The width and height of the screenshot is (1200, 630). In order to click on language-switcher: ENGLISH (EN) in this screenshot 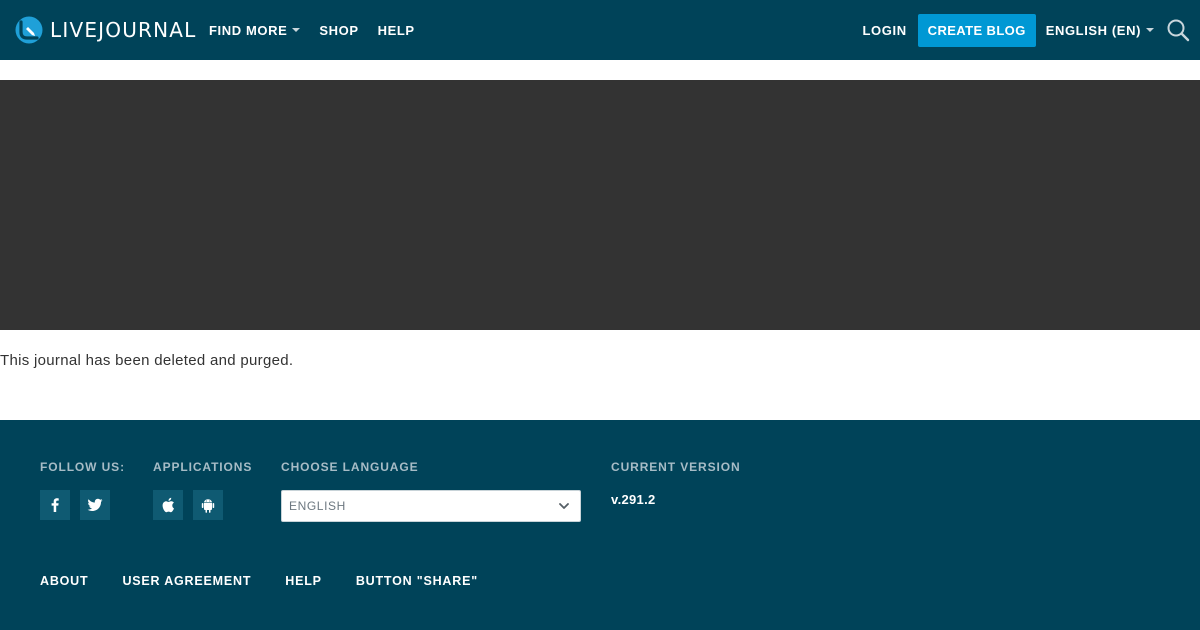, I will do `click(1100, 30)`.